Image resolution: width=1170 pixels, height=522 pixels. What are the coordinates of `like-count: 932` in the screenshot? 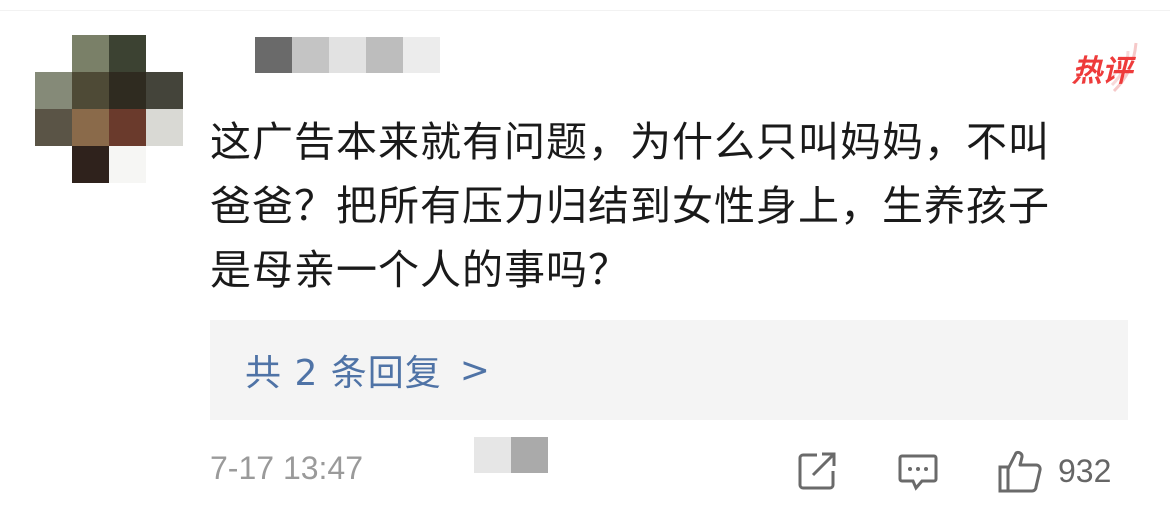 It's located at (1085, 470).